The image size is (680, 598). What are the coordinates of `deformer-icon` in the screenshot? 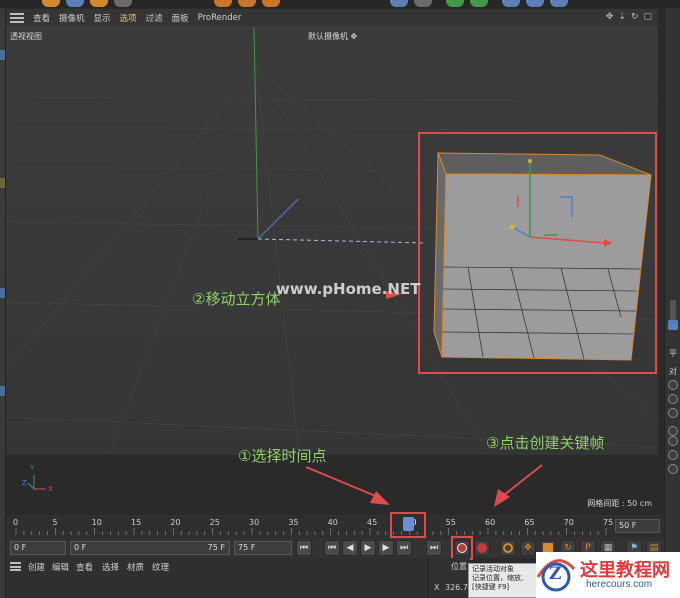 It's located at (479, 3).